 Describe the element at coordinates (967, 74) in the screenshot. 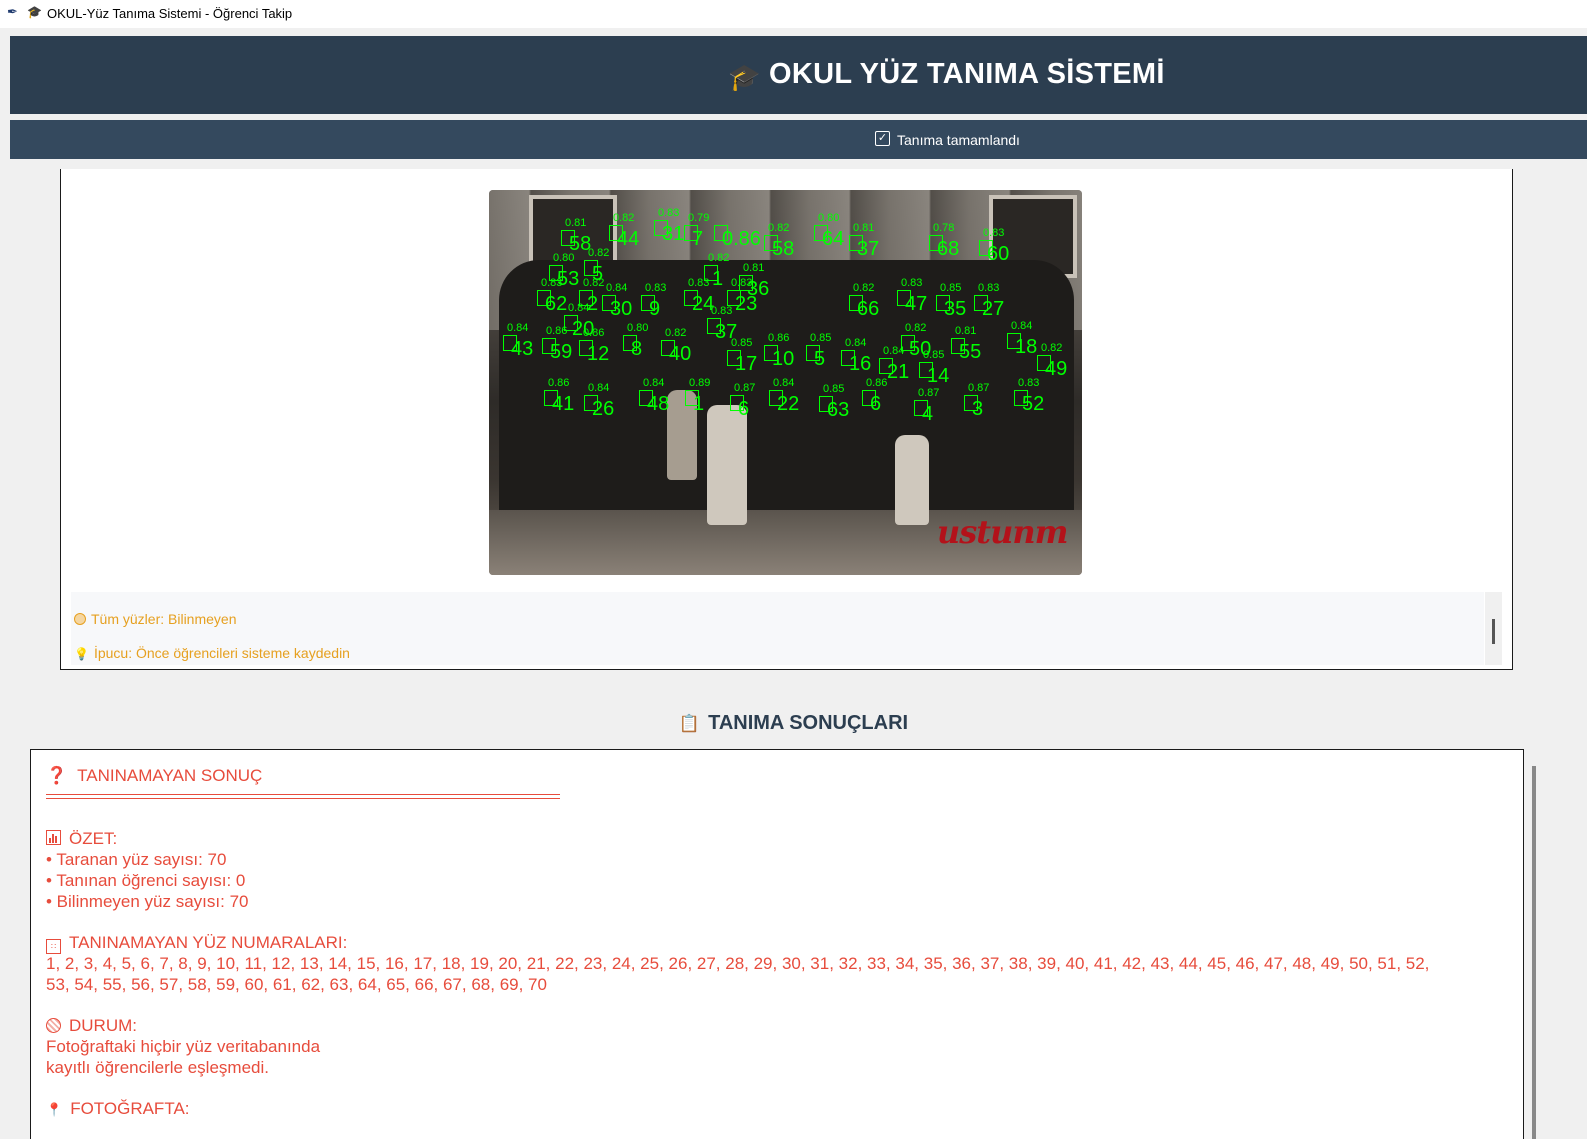

I see `page-title: OKUL YÜZ TANIMA SİSTEMİ` at that location.